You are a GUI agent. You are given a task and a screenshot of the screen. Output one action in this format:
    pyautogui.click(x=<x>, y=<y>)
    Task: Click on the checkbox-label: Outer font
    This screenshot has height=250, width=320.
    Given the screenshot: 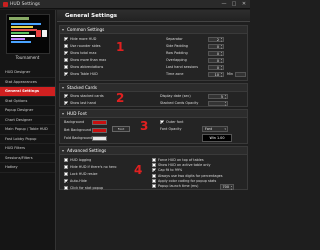 What is the action you would take?
    pyautogui.click(x=175, y=122)
    